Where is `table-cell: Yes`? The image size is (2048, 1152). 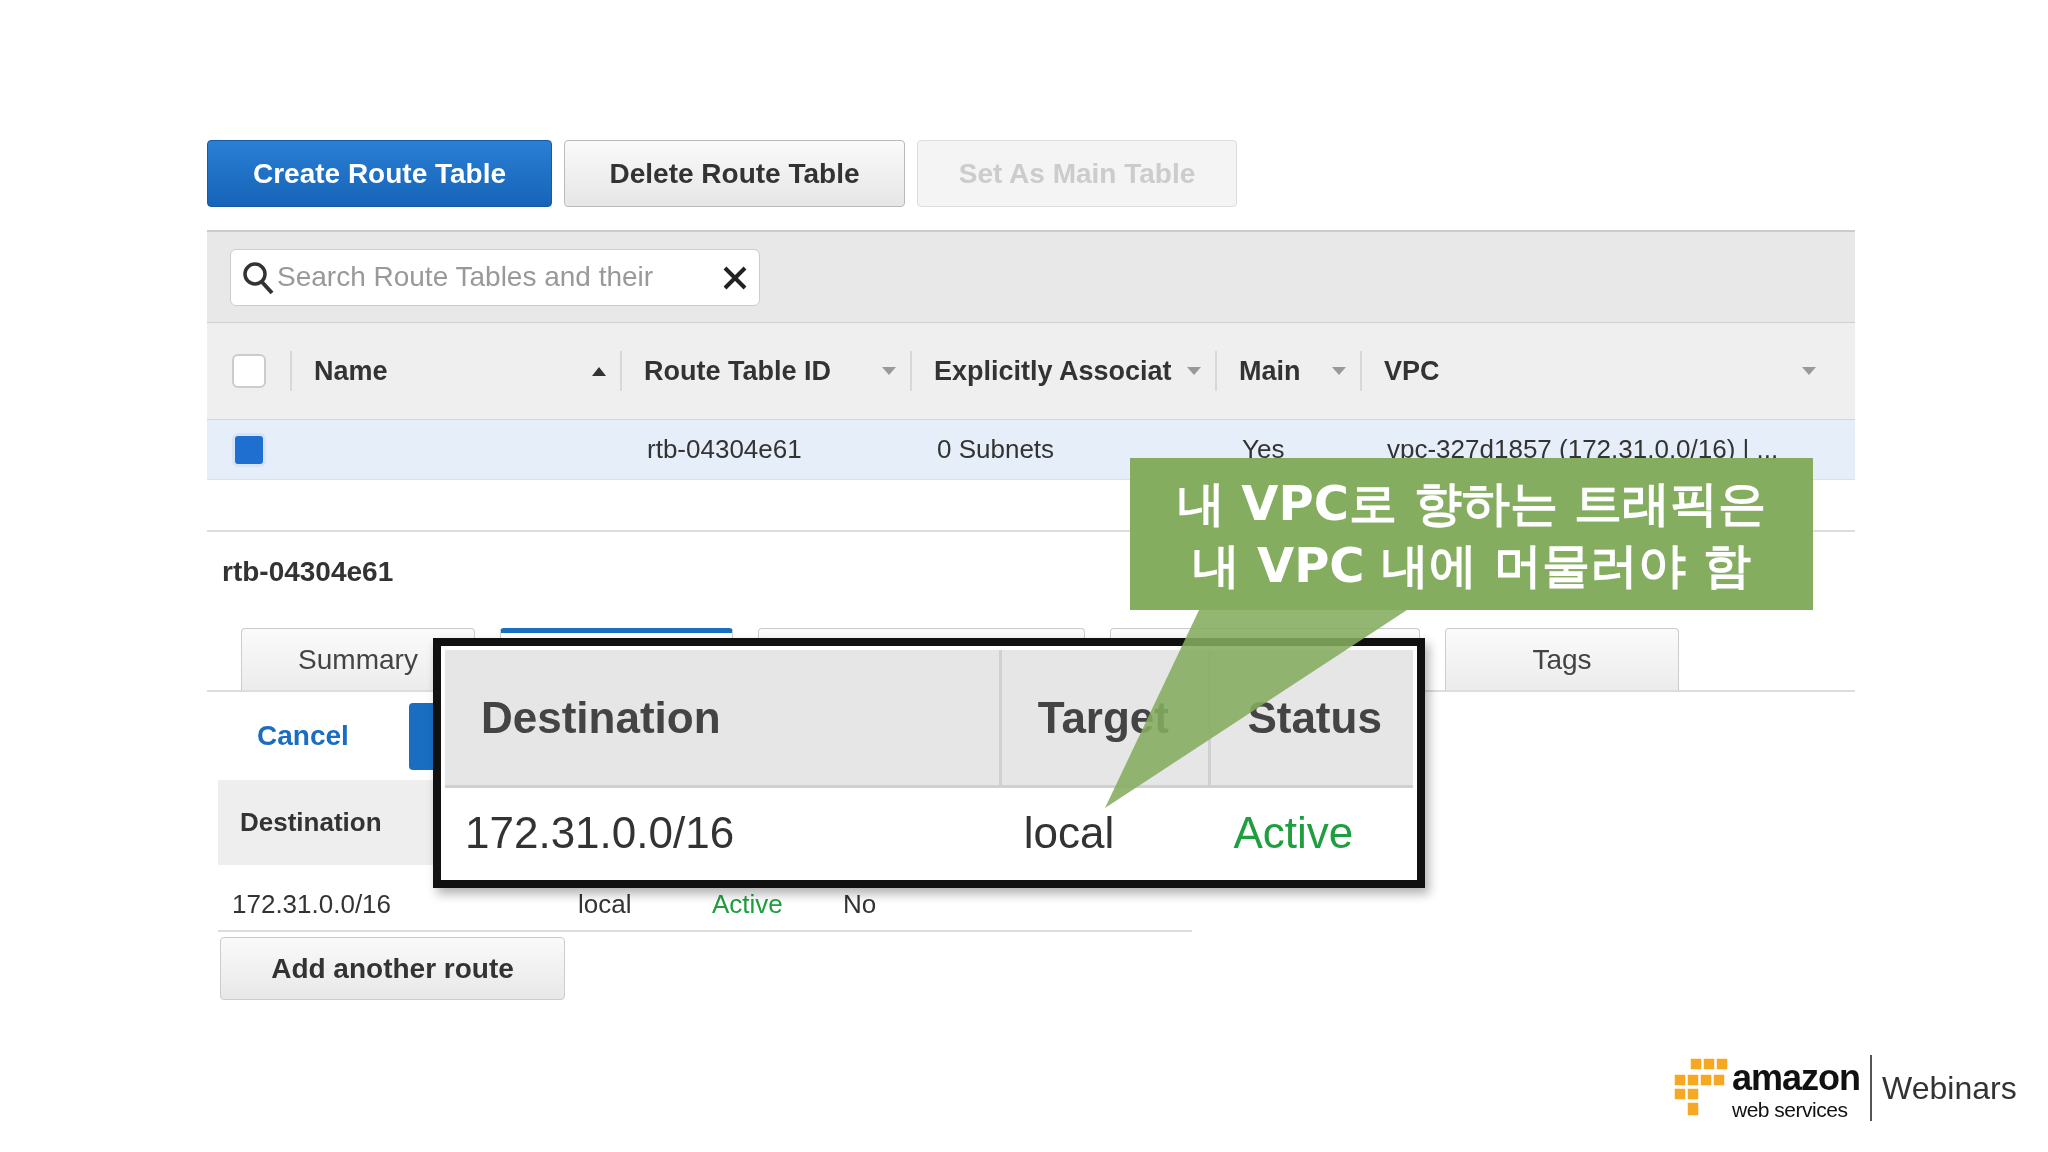 table-cell: Yes is located at coordinates (1263, 449).